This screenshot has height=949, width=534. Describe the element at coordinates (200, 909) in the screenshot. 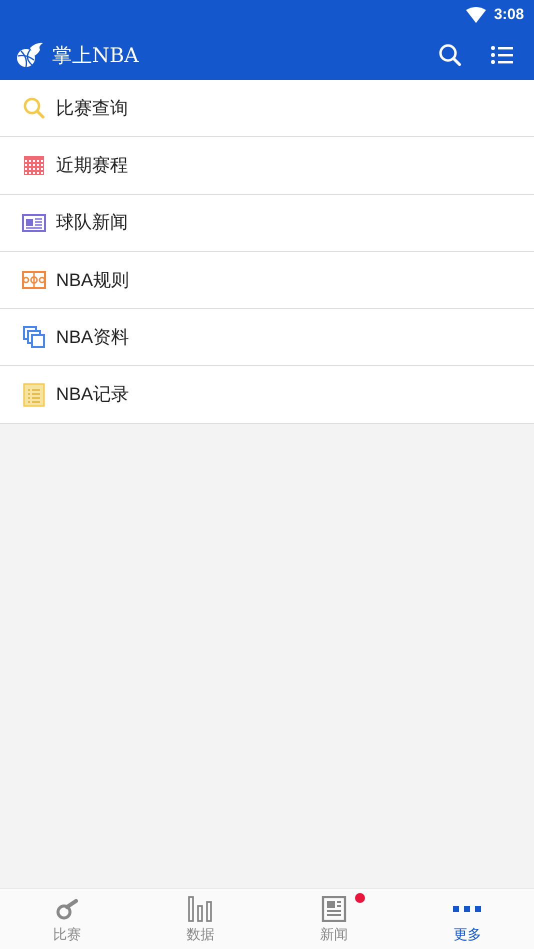

I see `bar-chart-icon` at that location.